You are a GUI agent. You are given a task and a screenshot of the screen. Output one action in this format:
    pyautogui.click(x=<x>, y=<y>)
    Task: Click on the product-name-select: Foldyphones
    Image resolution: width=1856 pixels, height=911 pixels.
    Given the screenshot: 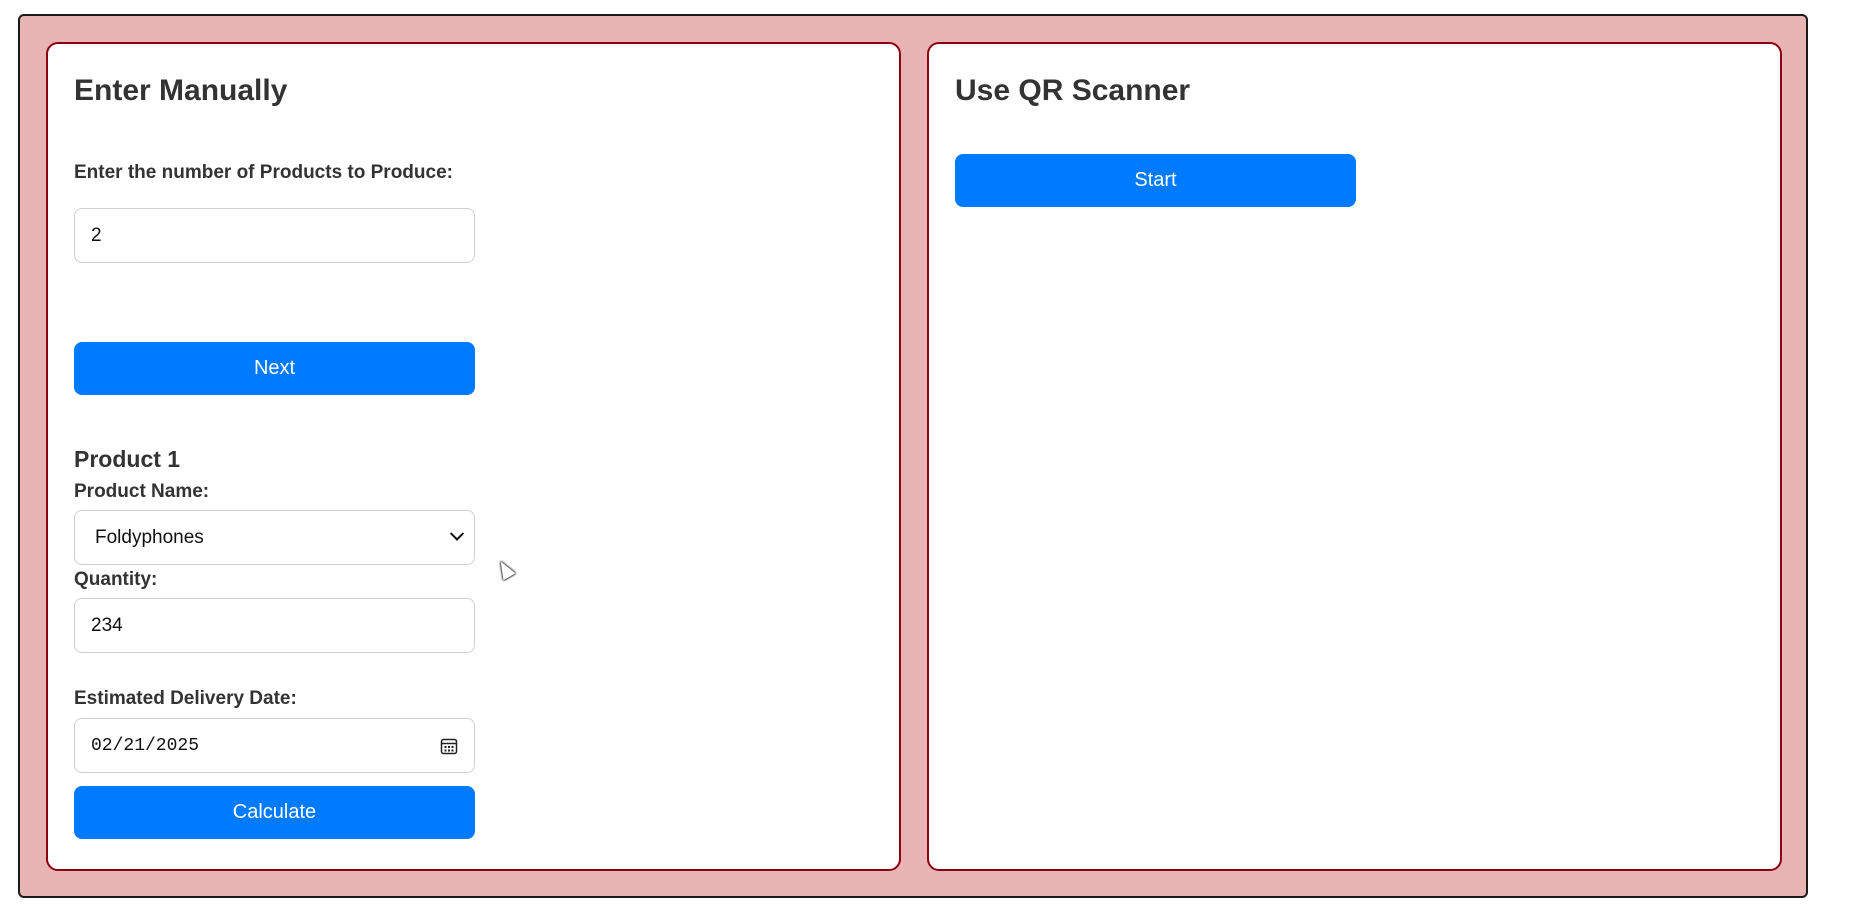 What is the action you would take?
    pyautogui.click(x=274, y=537)
    